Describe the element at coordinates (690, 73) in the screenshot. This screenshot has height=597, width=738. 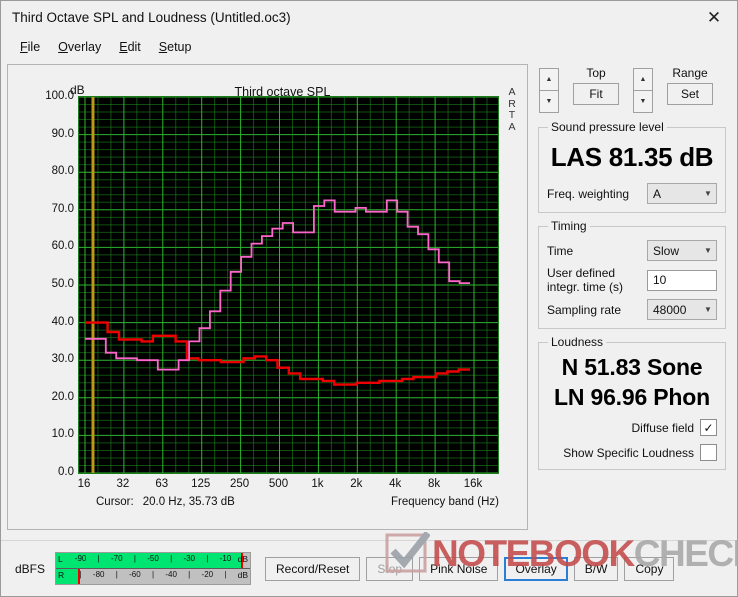
I see `range-label: Range` at that location.